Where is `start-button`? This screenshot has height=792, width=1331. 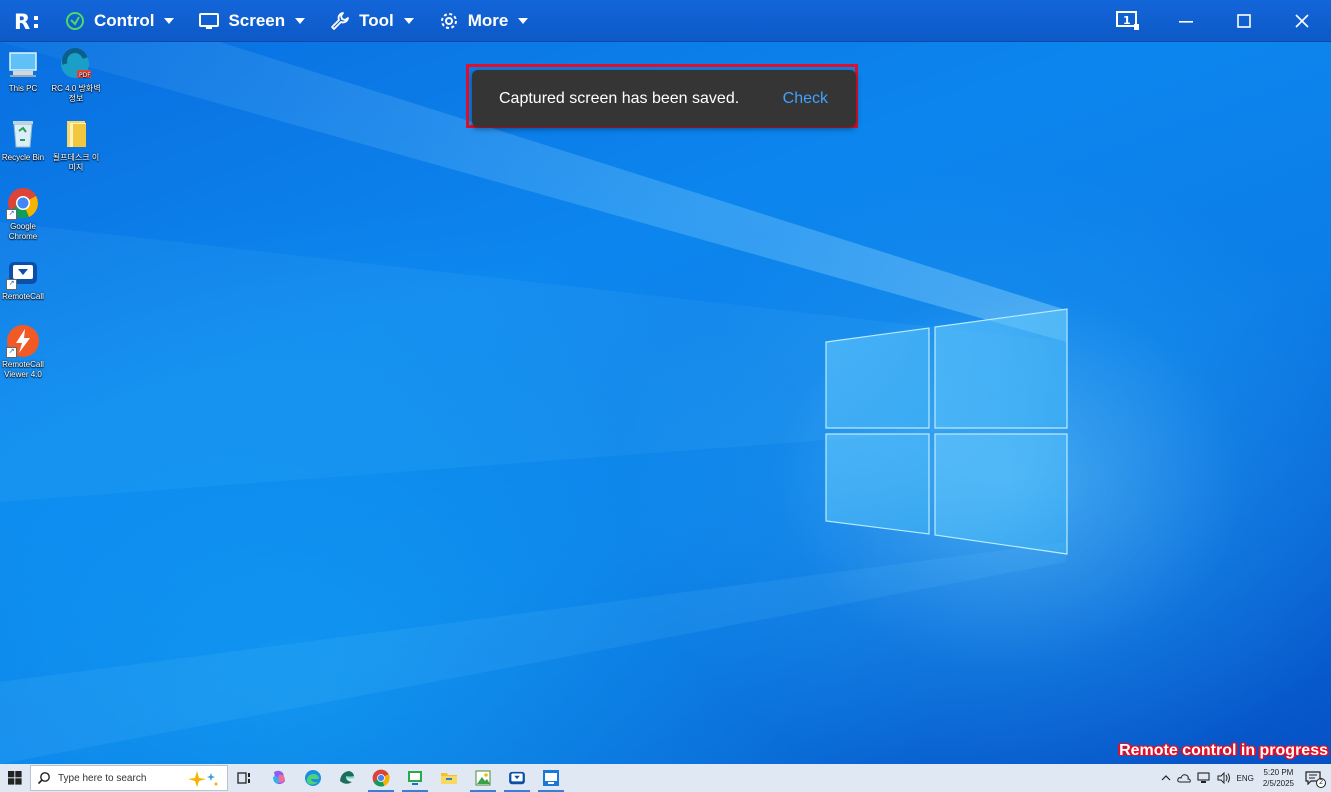 start-button is located at coordinates (15, 778).